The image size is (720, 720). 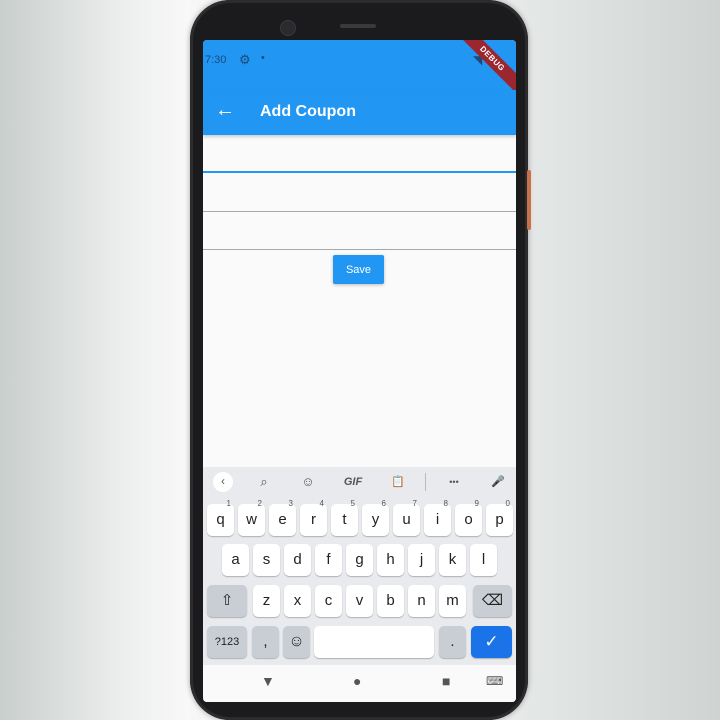 I want to click on key-z: z, so click(x=266, y=601).